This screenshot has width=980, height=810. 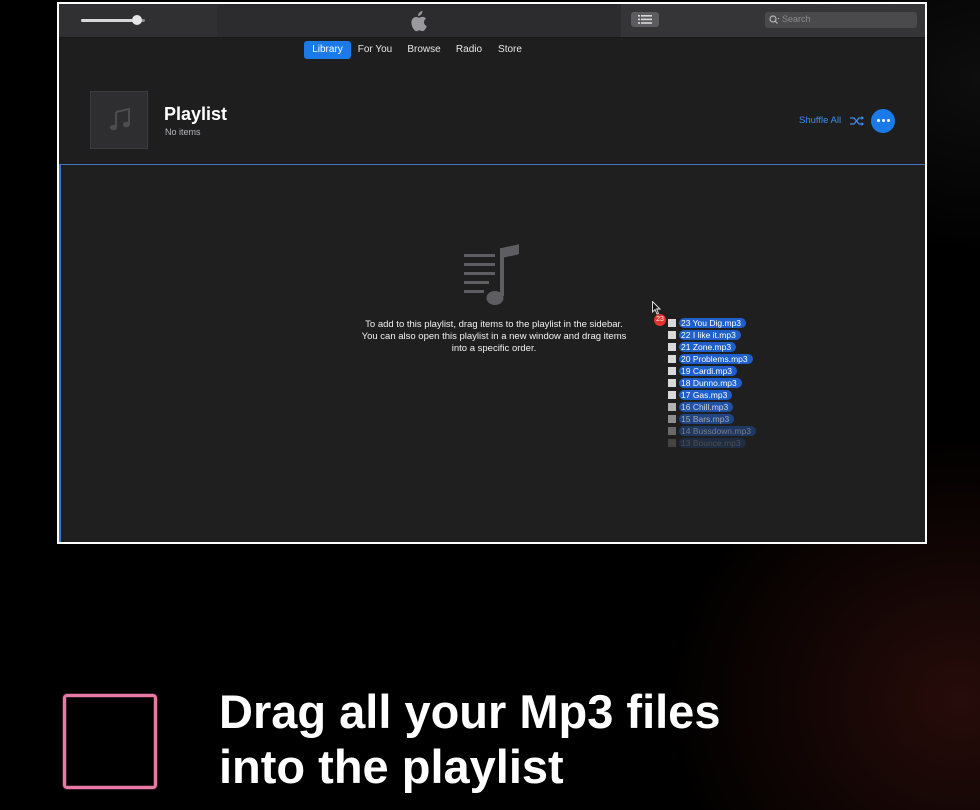 I want to click on playlist-artwork, so click(x=119, y=120).